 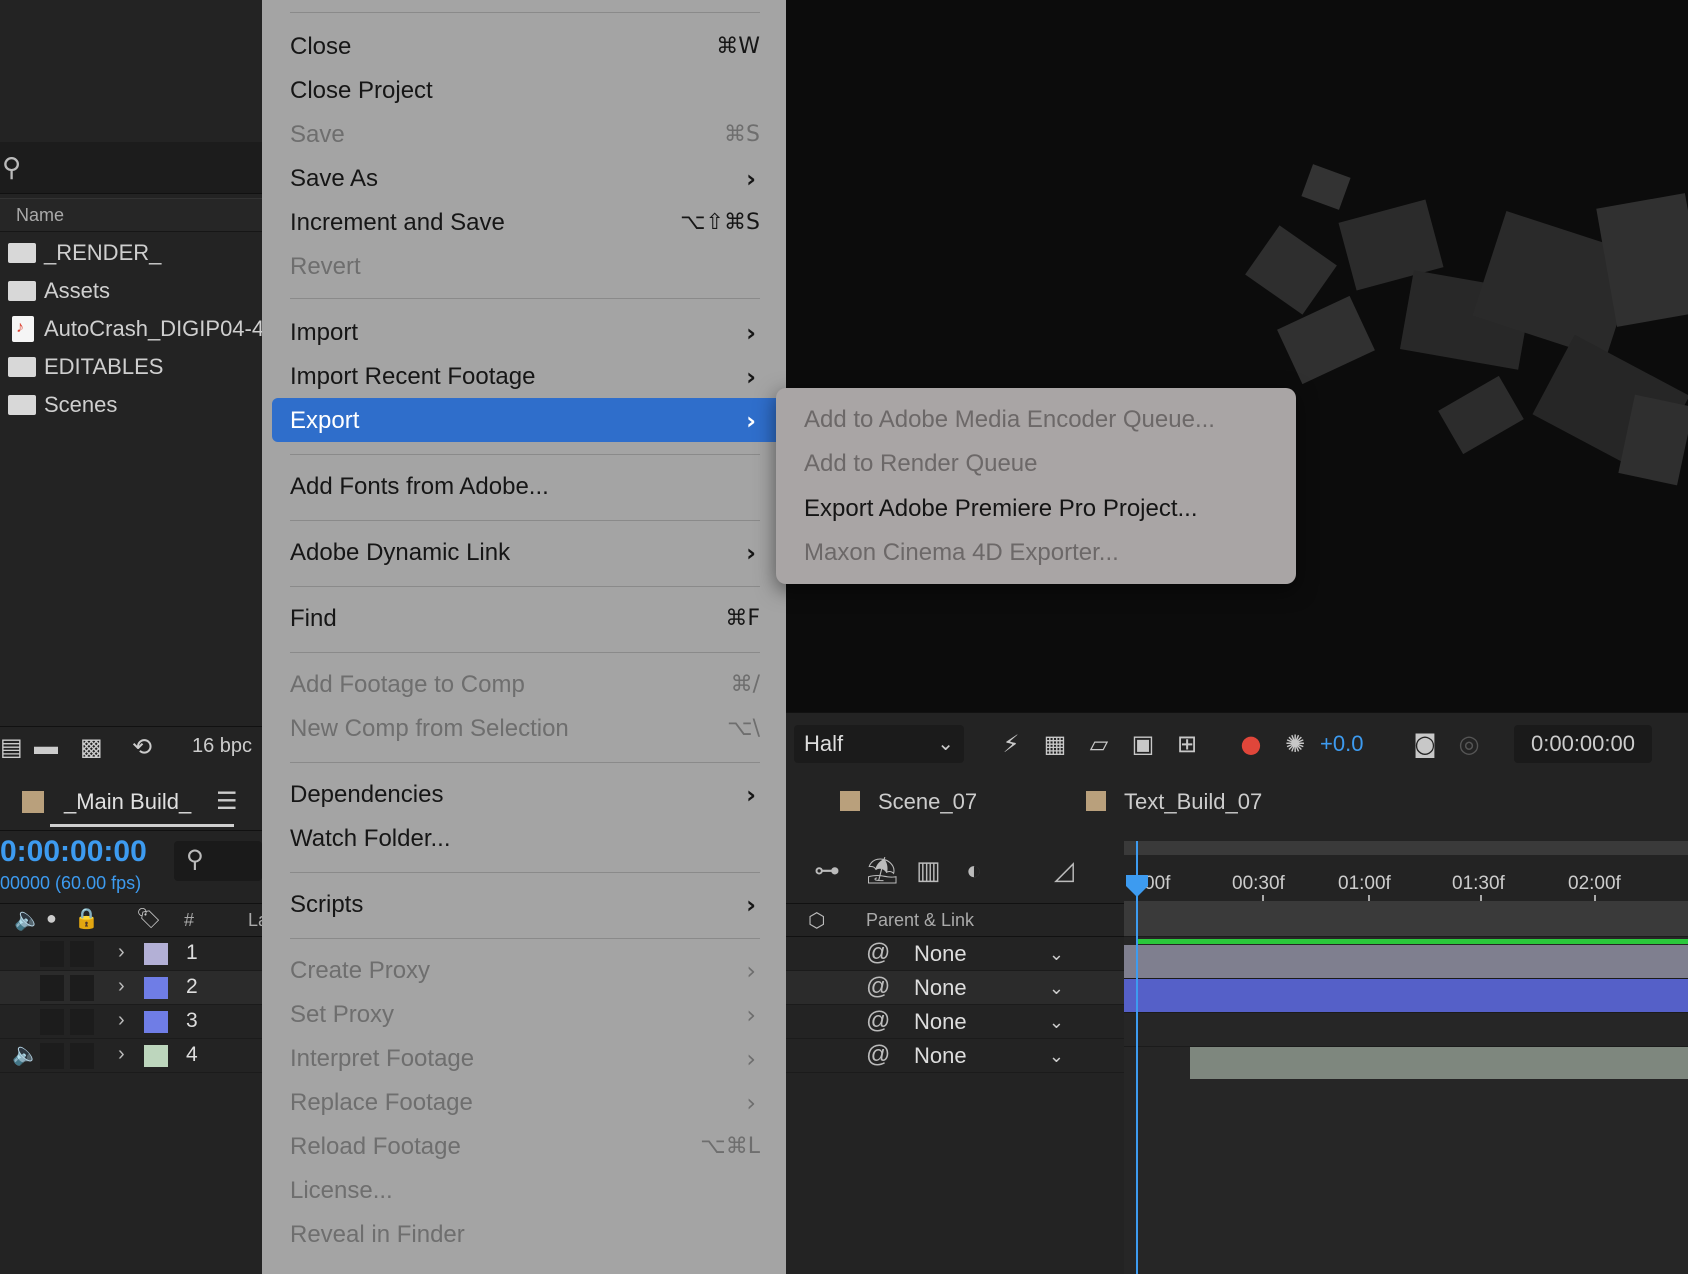 What do you see at coordinates (1251, 744) in the screenshot?
I see `channels-icon: ●` at bounding box center [1251, 744].